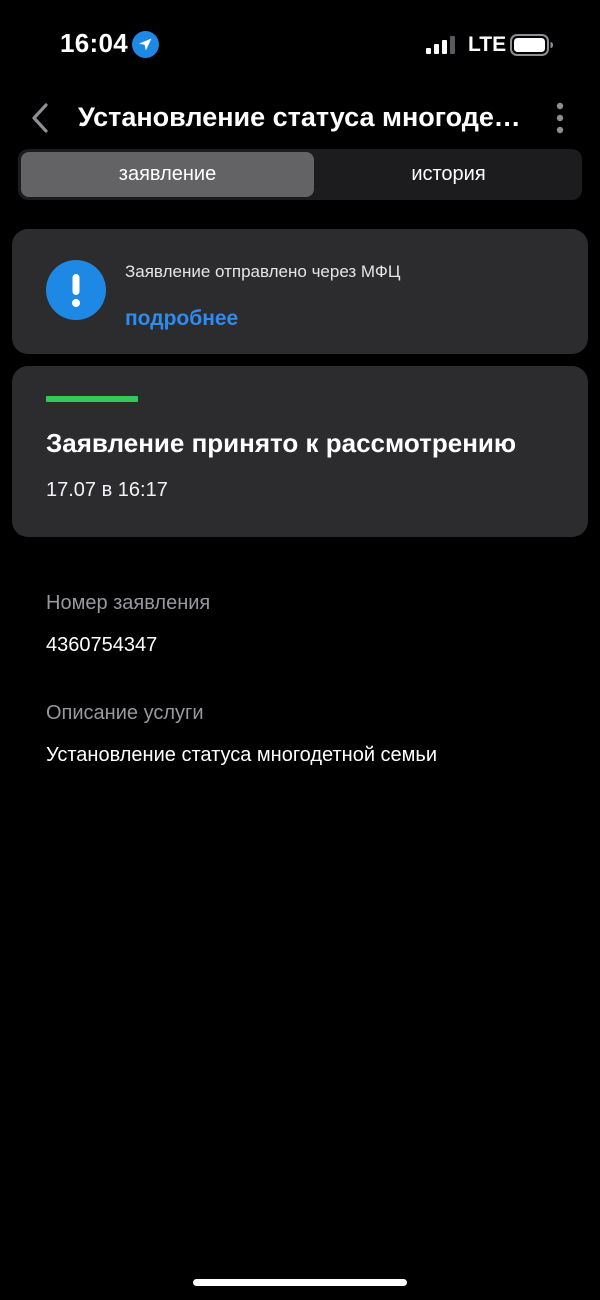 This screenshot has width=600, height=1300. What do you see at coordinates (448, 174) in the screenshot?
I see `tab-history: история` at bounding box center [448, 174].